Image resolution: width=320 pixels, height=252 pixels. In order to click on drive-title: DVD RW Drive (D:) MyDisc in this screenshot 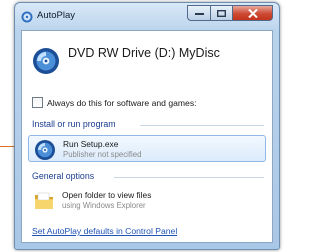, I will do `click(144, 53)`.